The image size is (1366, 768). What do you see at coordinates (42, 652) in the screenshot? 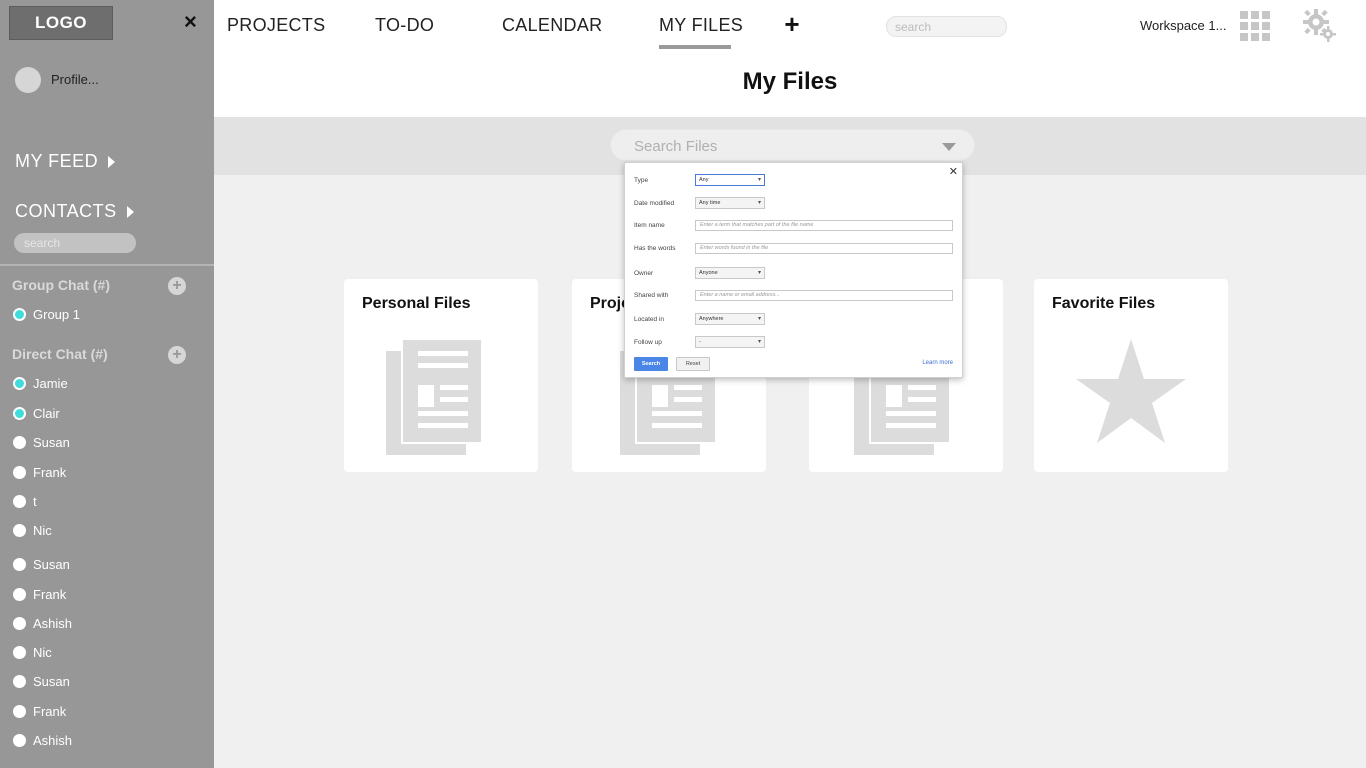
I see `chat-item-label: Nic` at bounding box center [42, 652].